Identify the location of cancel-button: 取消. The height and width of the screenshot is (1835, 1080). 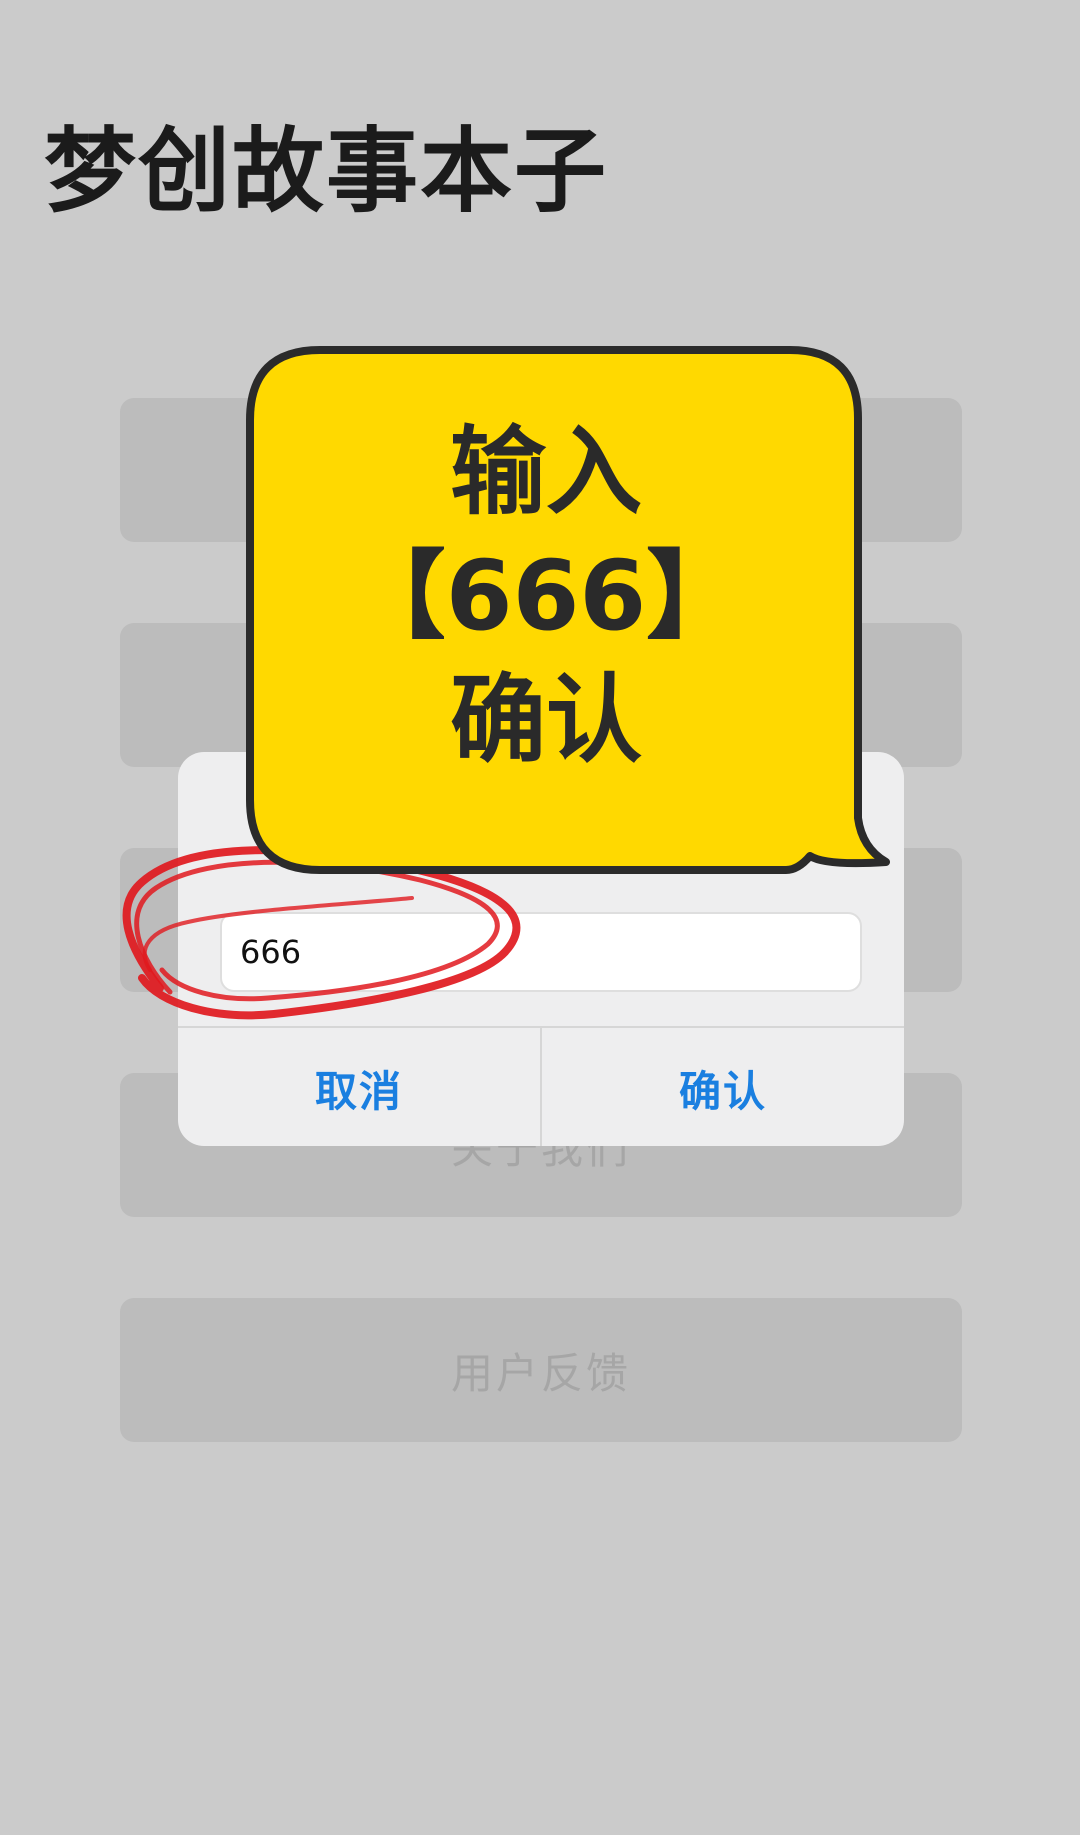
(359, 1087).